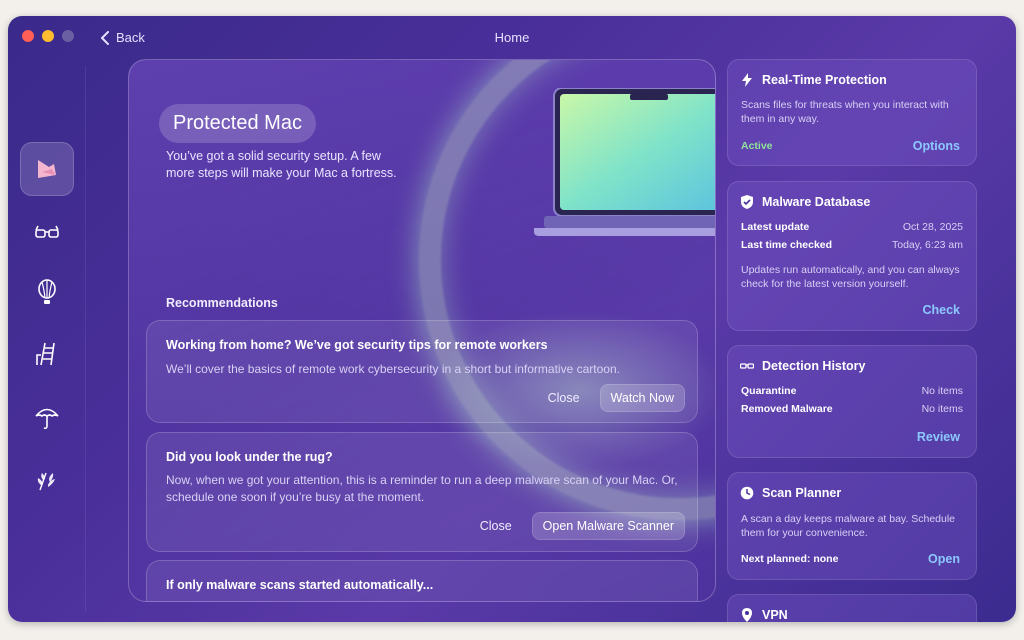  What do you see at coordinates (769, 391) in the screenshot?
I see `info-label: Quarantine` at bounding box center [769, 391].